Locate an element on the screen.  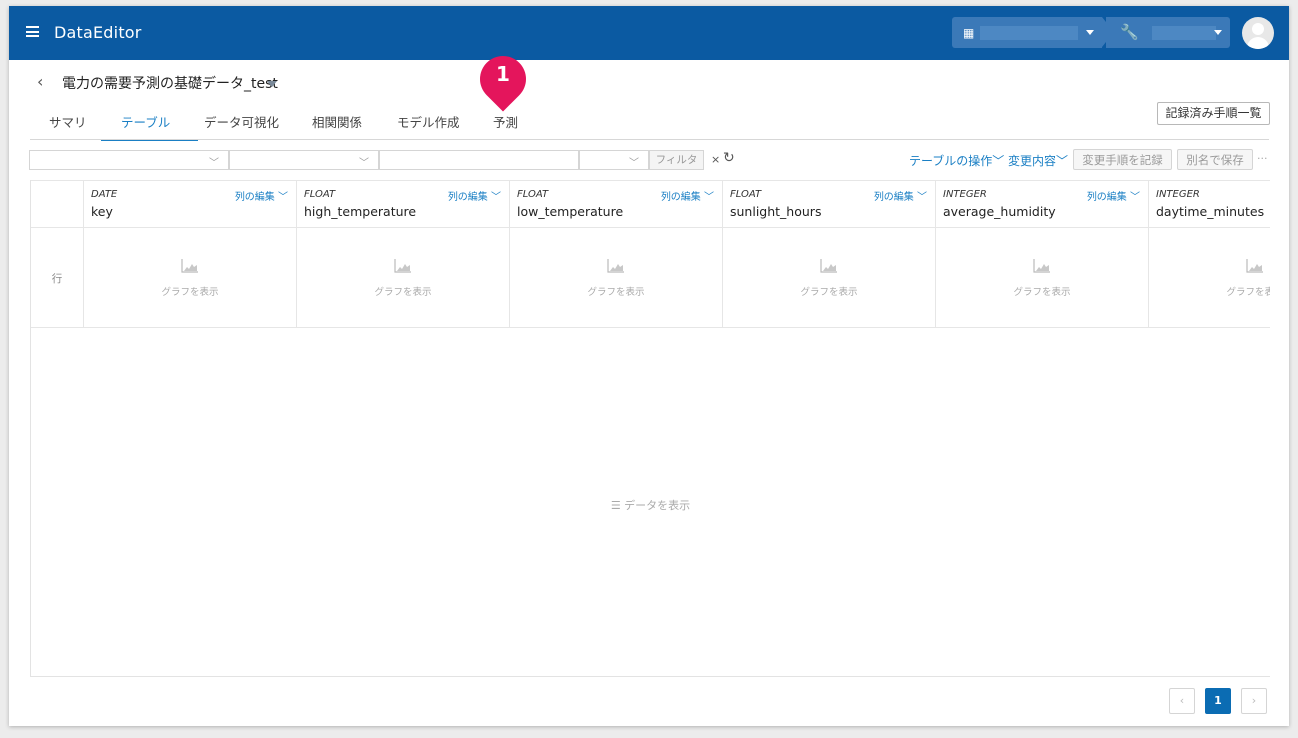
organization-selector: ▦ is located at coordinates (1033, 32).